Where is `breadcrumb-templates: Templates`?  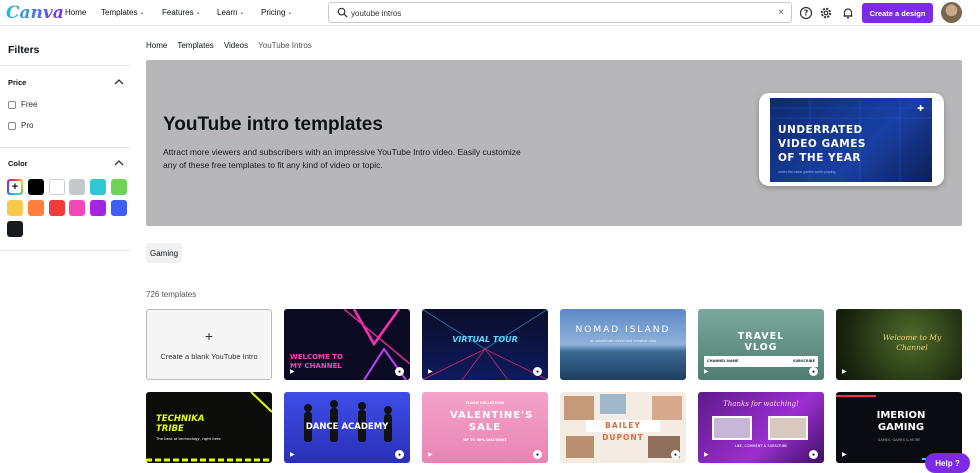 breadcrumb-templates: Templates is located at coordinates (195, 45).